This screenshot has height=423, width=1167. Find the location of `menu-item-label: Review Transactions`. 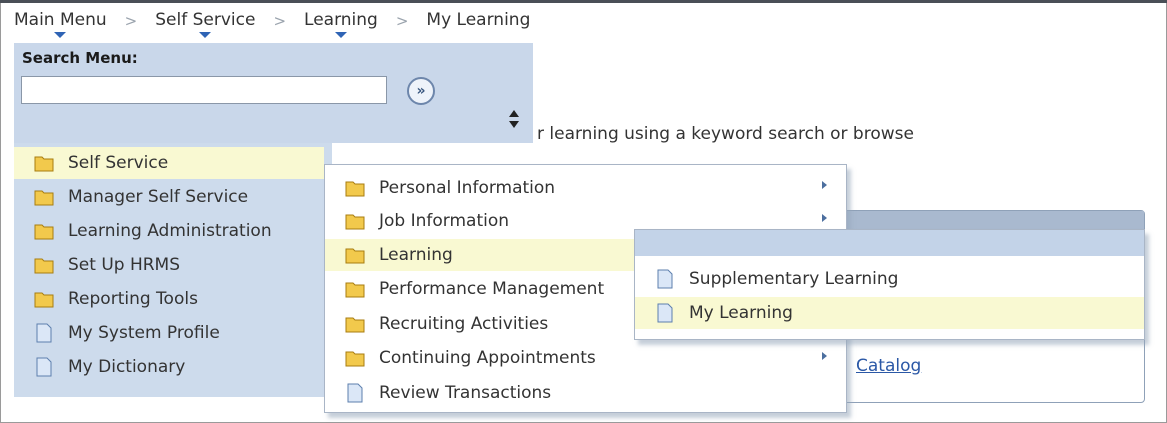

menu-item-label: Review Transactions is located at coordinates (465, 393).